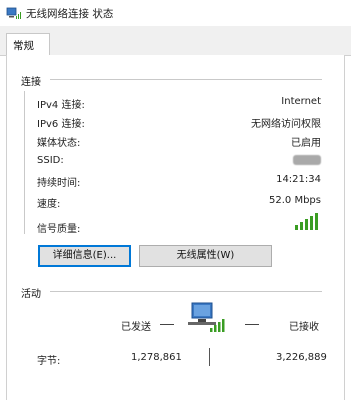  I want to click on sent-dash, so click(167, 324).